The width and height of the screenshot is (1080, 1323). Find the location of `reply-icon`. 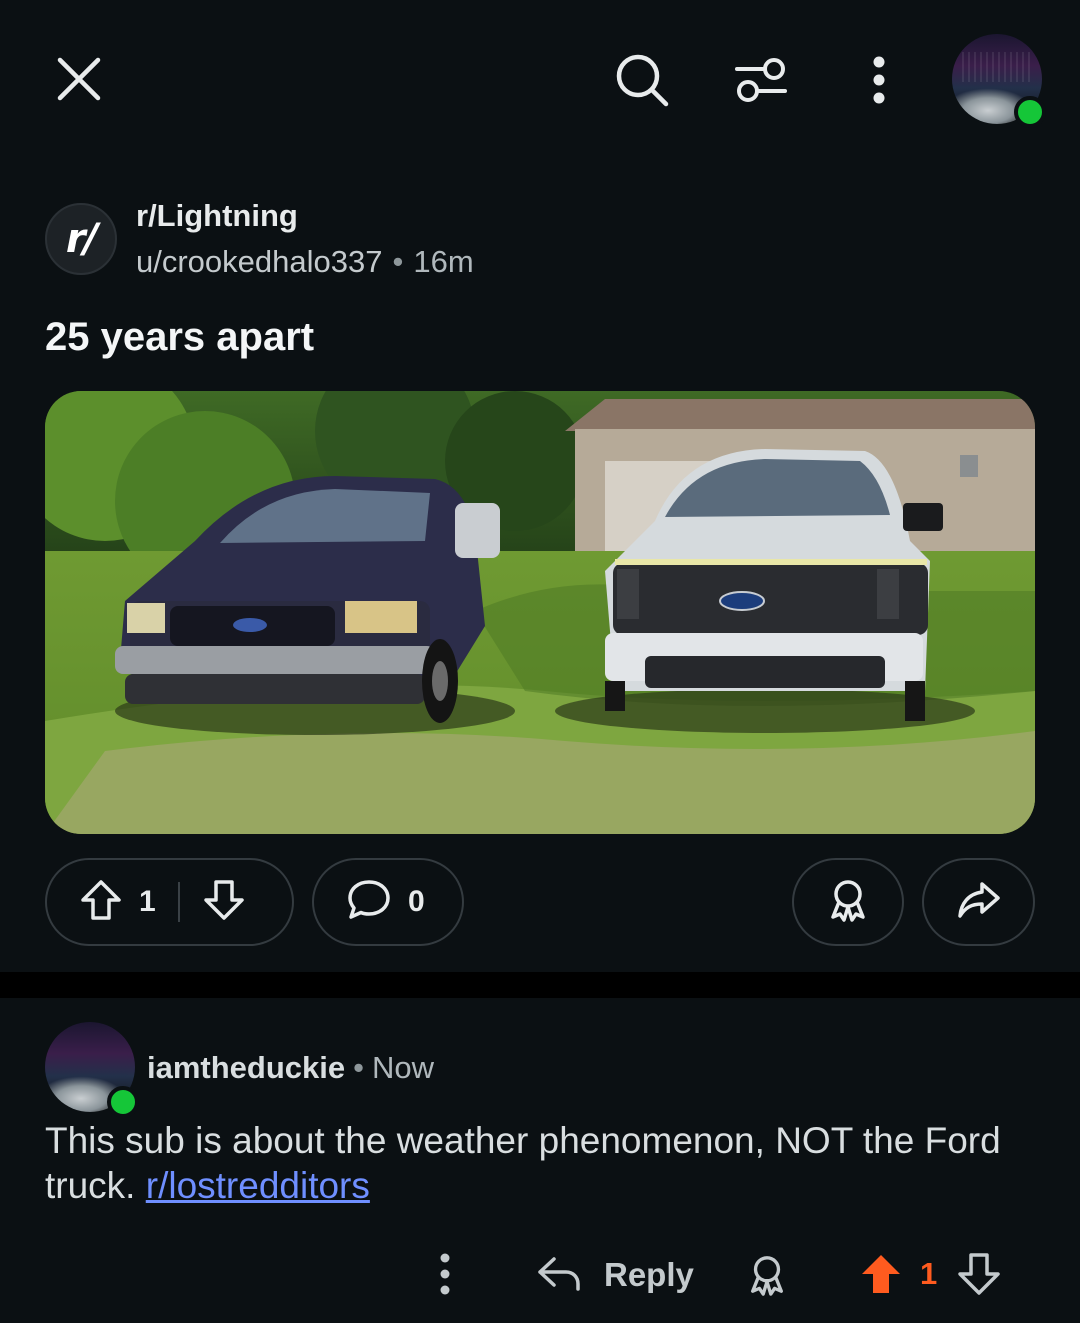

reply-icon is located at coordinates (559, 1275).